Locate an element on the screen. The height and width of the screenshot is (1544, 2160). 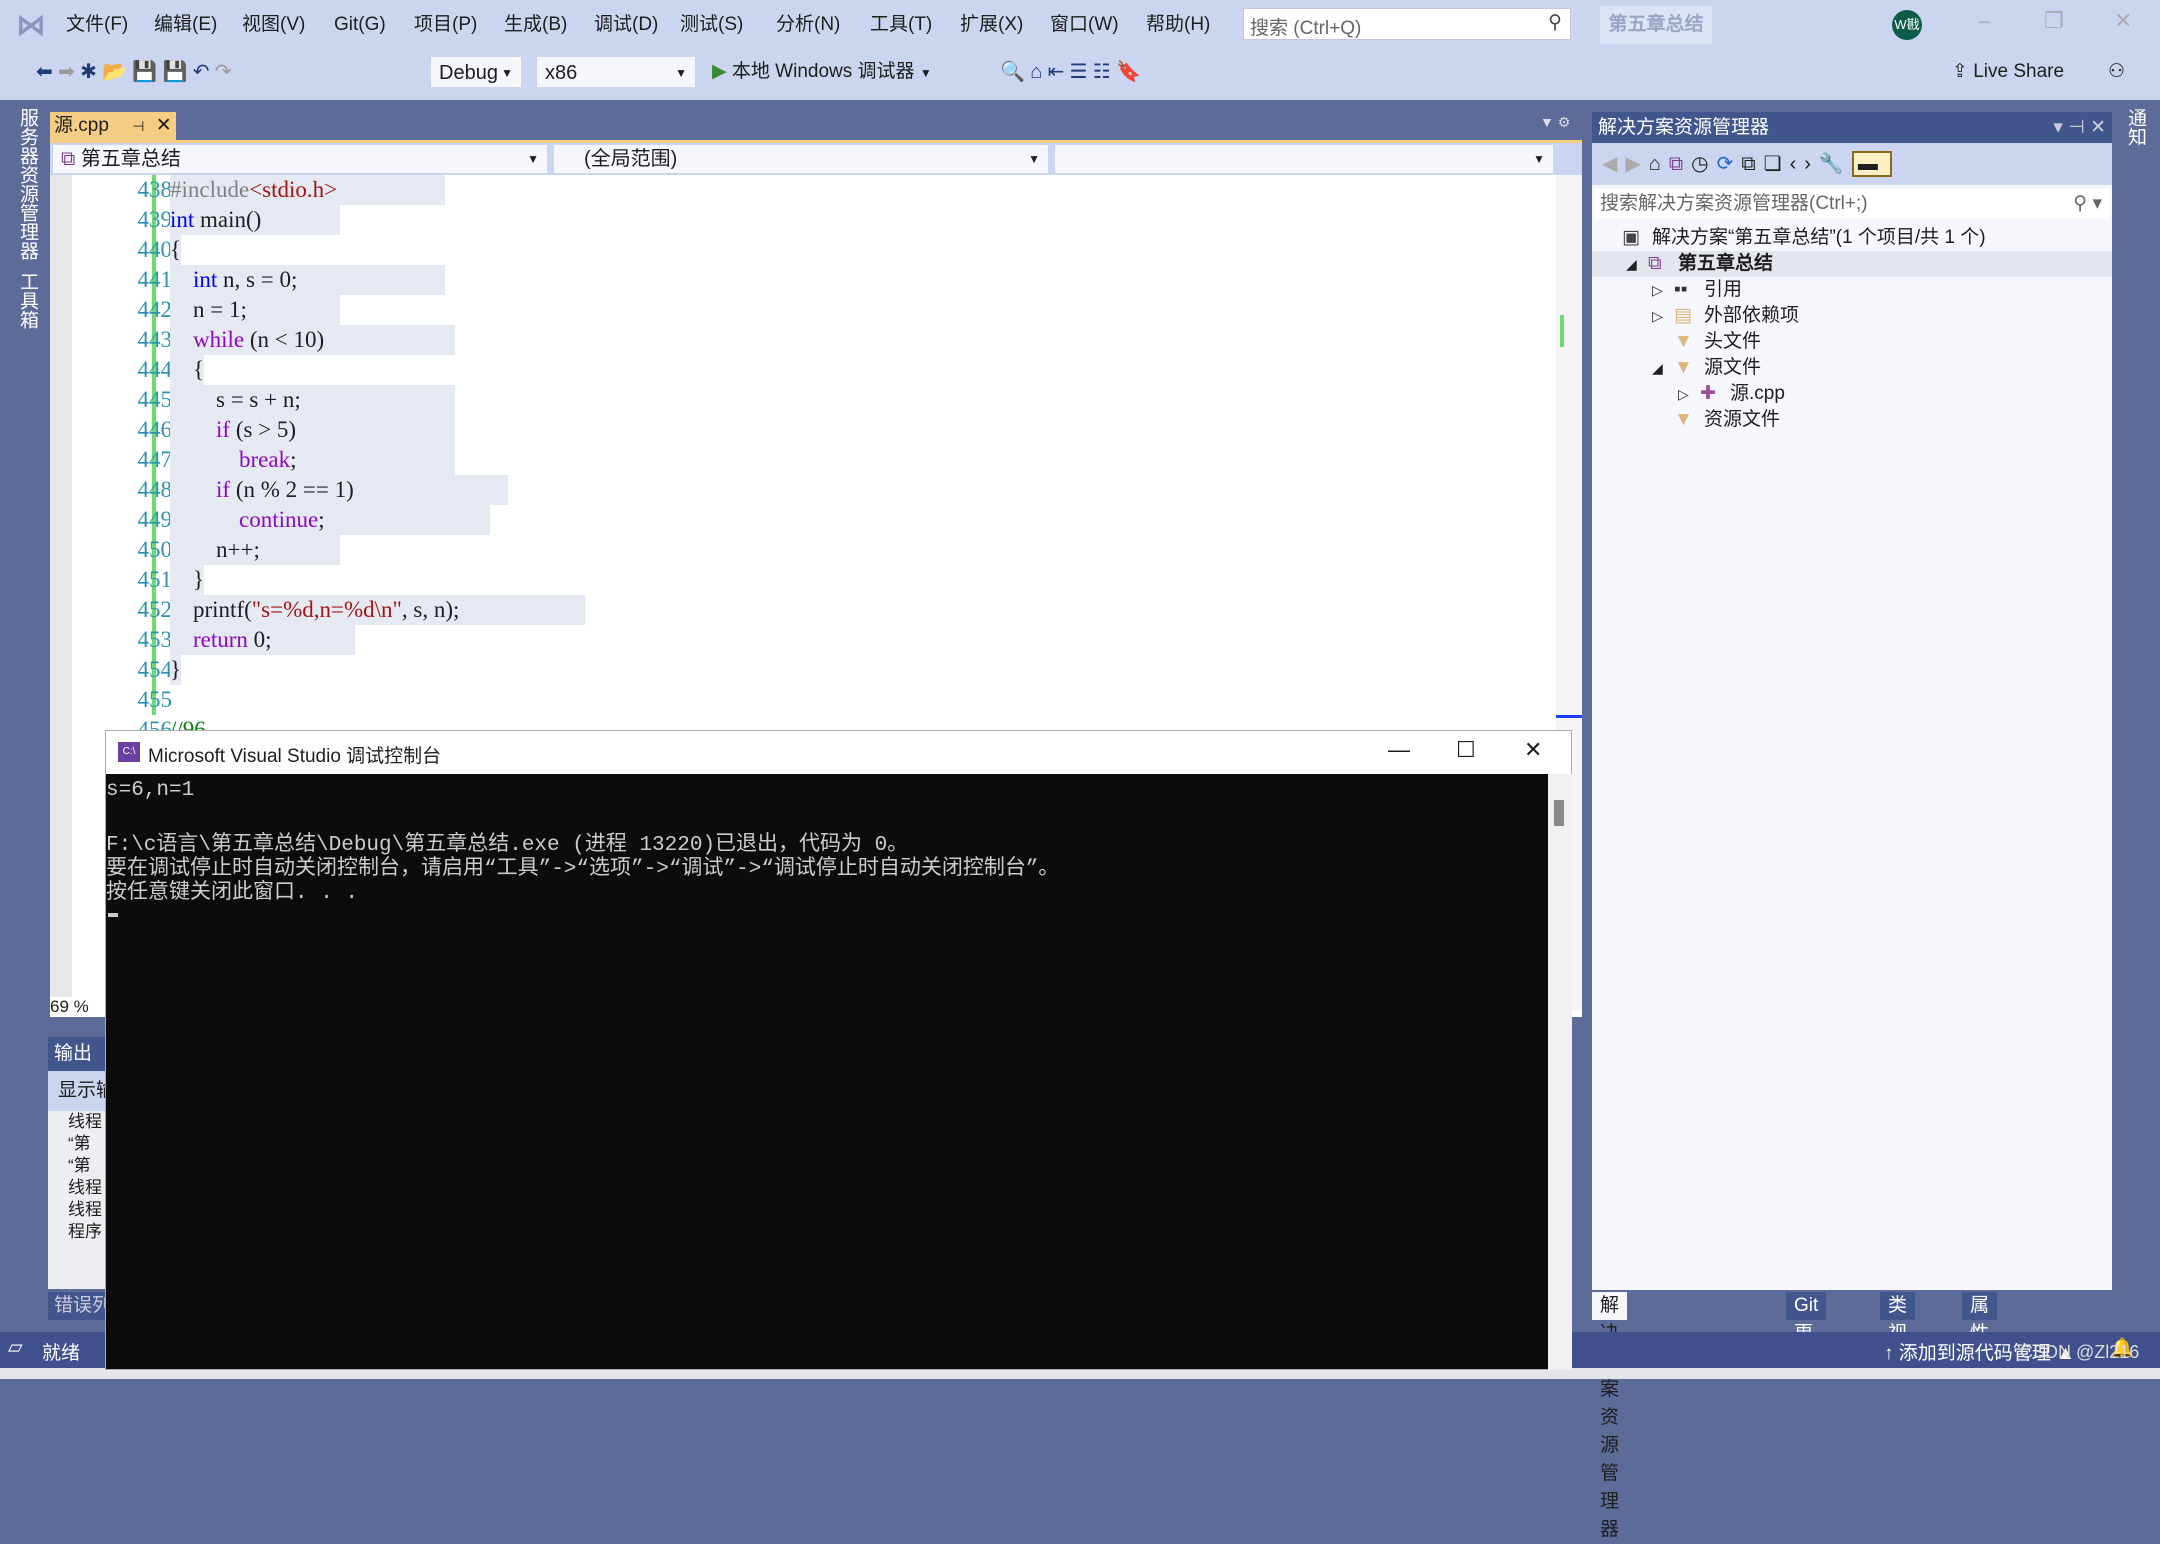
tab-solution-bottom: 属性 is located at coordinates (1980, 1318).